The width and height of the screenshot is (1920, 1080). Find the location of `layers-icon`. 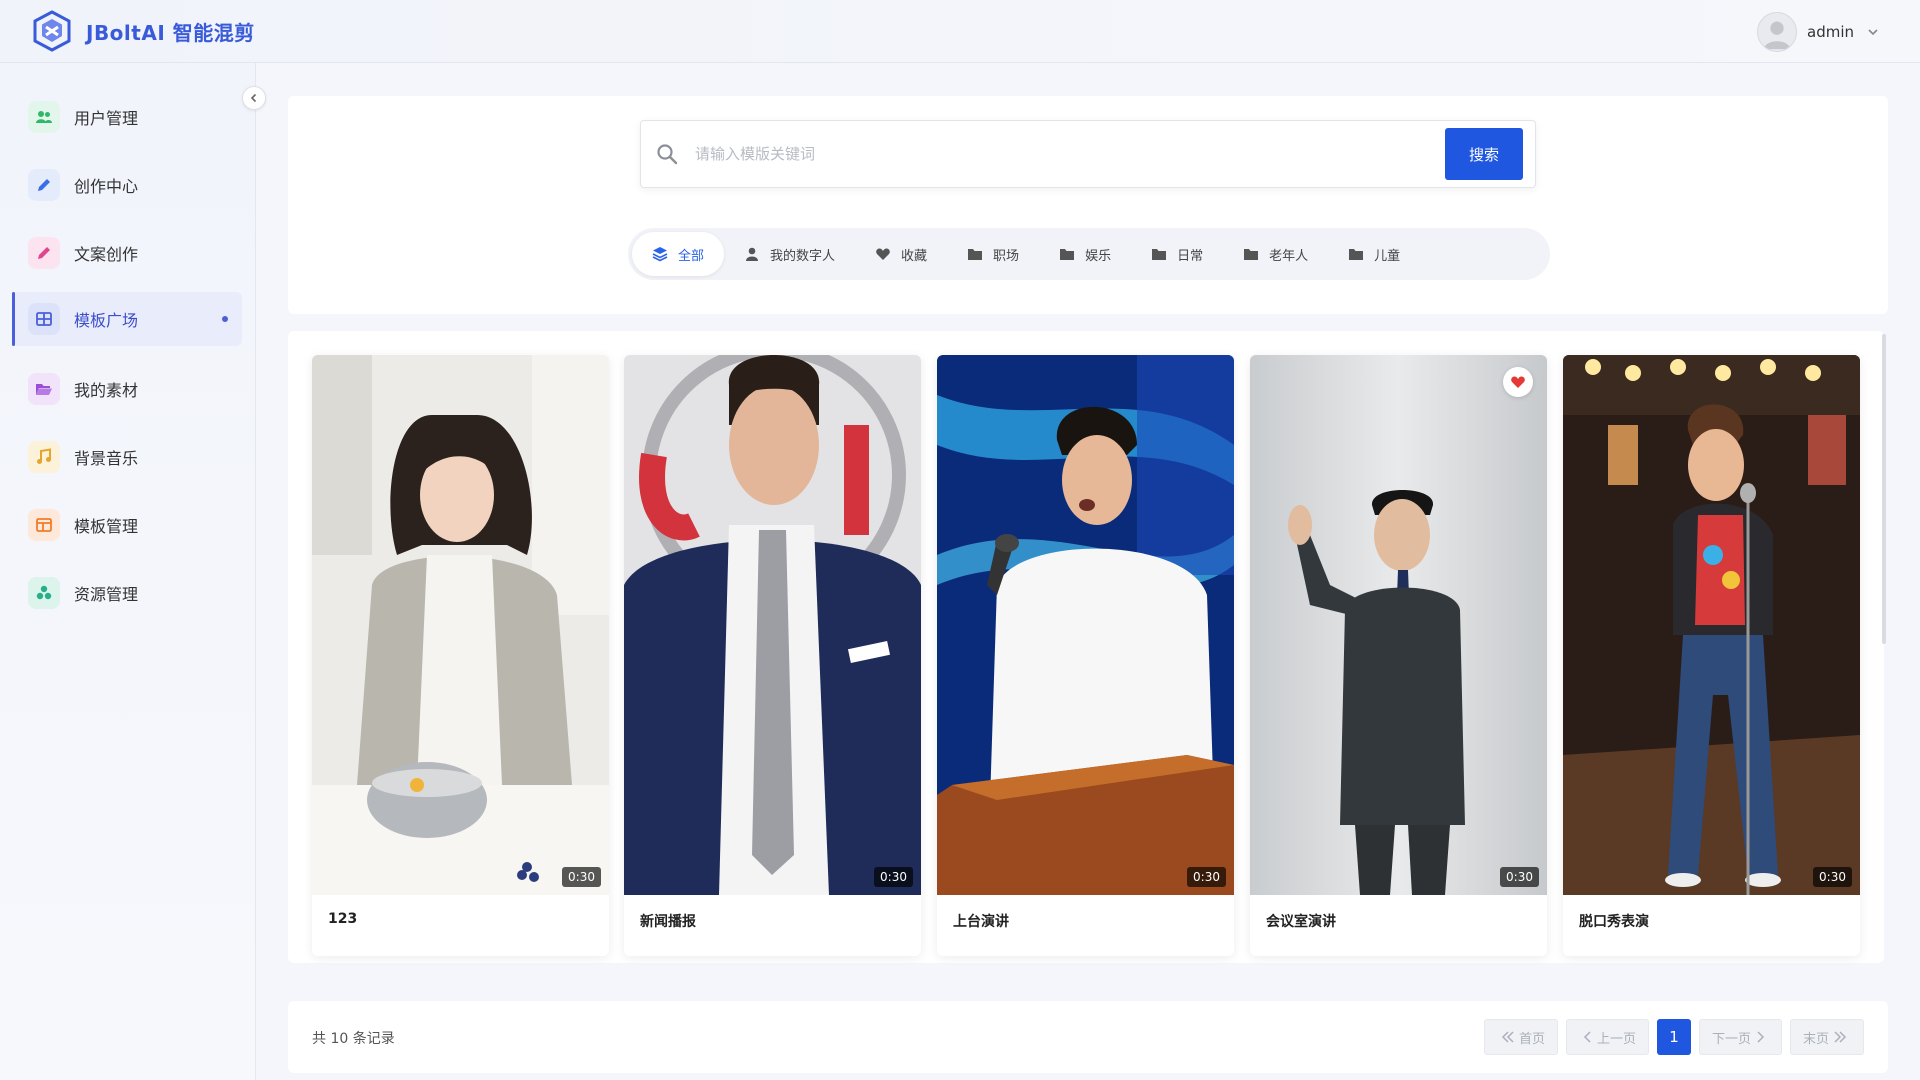

layers-icon is located at coordinates (660, 254).